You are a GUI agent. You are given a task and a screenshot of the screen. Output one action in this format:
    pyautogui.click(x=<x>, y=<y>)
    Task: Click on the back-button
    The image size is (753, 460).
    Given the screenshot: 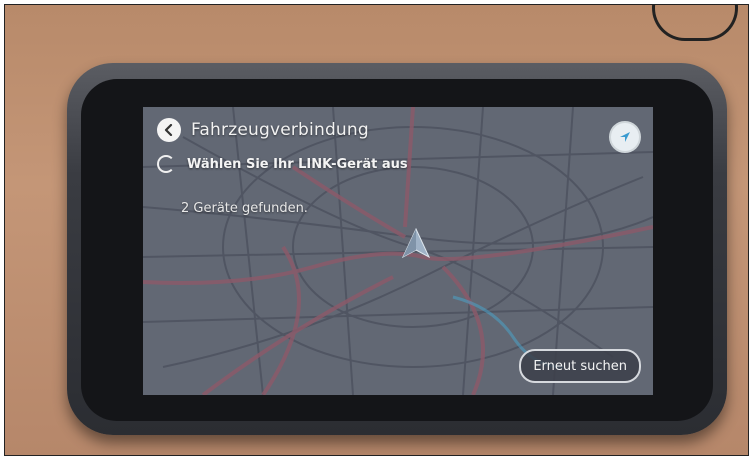 What is the action you would take?
    pyautogui.click(x=169, y=130)
    